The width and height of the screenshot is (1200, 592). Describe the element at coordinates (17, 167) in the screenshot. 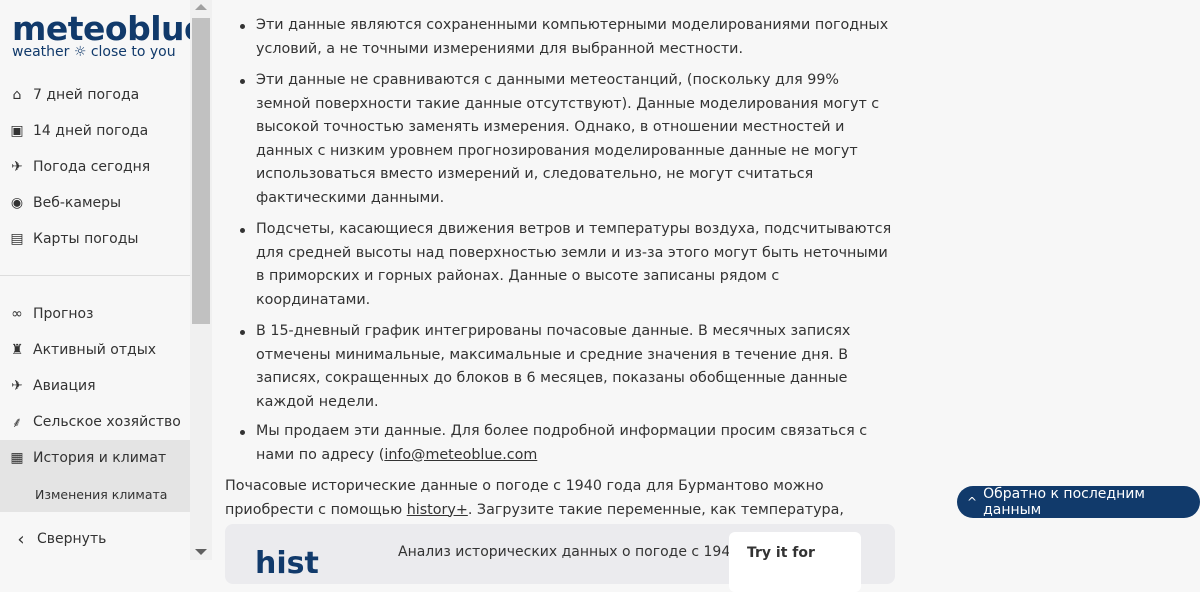

I see `satellite-icon: ✈` at that location.